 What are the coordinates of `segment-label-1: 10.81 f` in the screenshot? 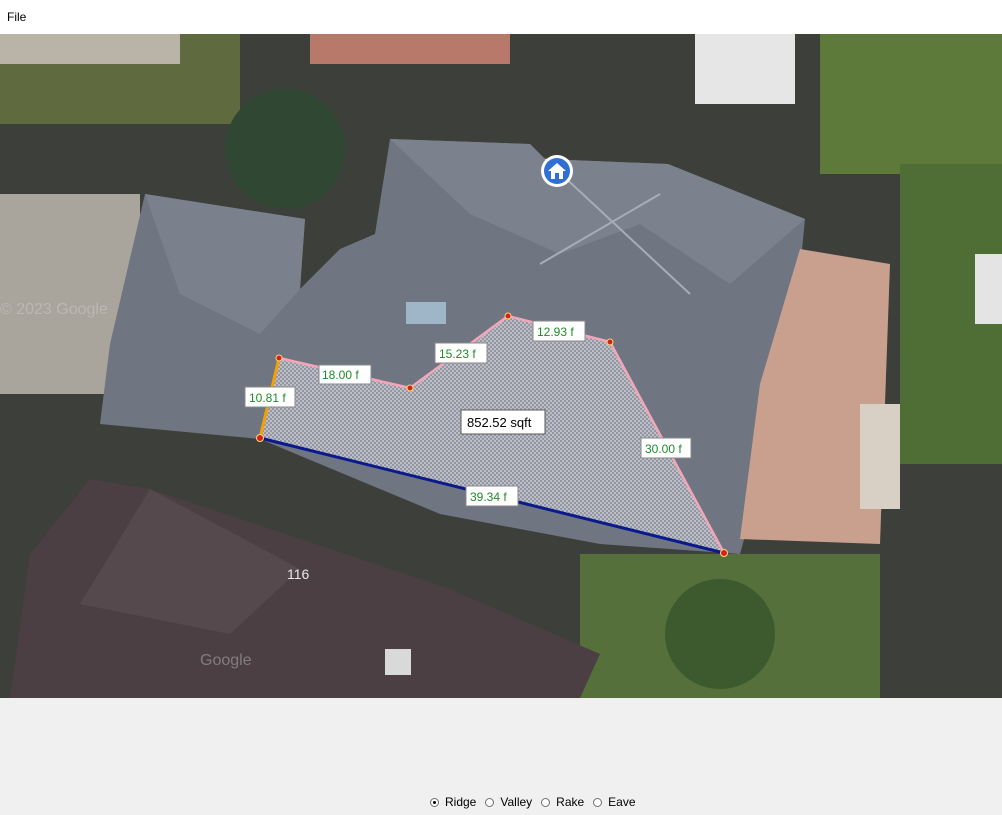 It's located at (270, 397).